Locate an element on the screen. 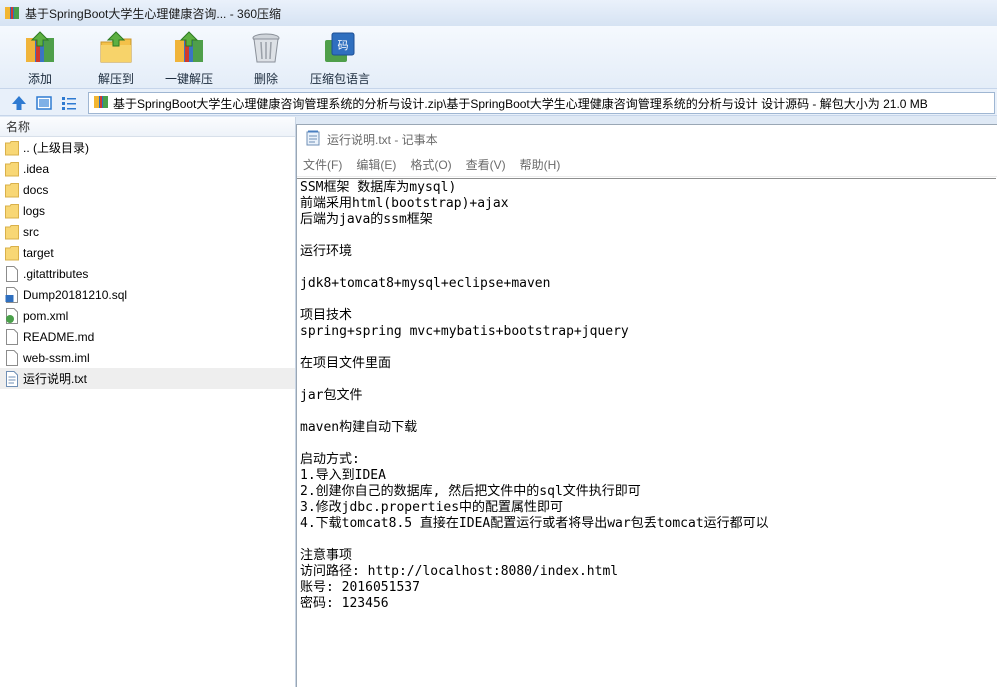 The image size is (997, 687). add-button: 添加 is located at coordinates (40, 57).